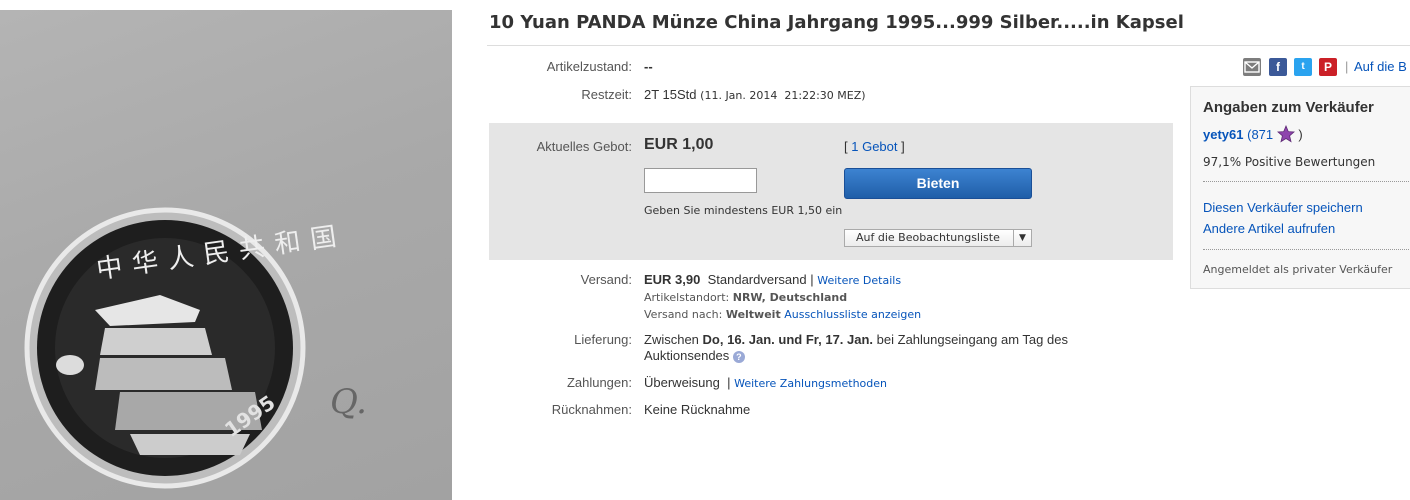  I want to click on handwritten-mark: Q., so click(348, 402).